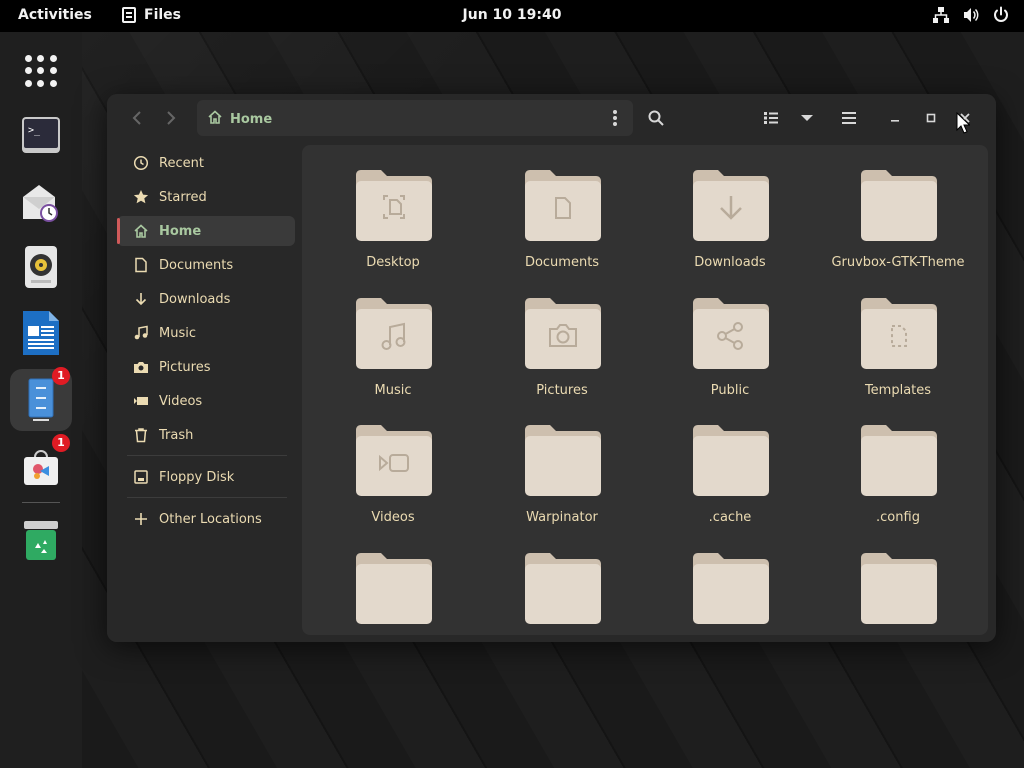 The width and height of the screenshot is (1024, 768). What do you see at coordinates (562, 262) in the screenshot?
I see `folder-label: Documents` at bounding box center [562, 262].